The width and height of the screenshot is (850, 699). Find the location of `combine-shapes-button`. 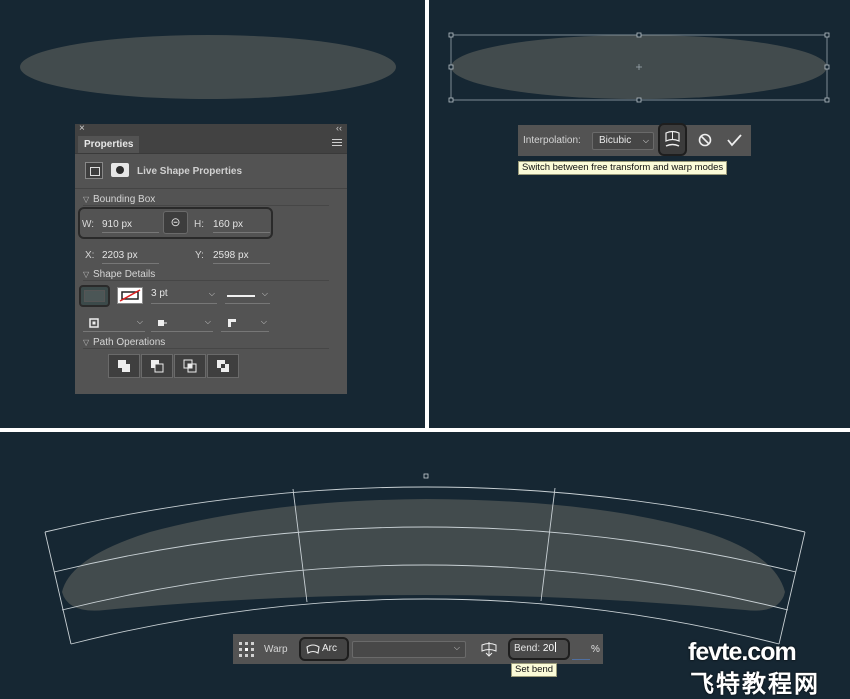

combine-shapes-button is located at coordinates (124, 366).